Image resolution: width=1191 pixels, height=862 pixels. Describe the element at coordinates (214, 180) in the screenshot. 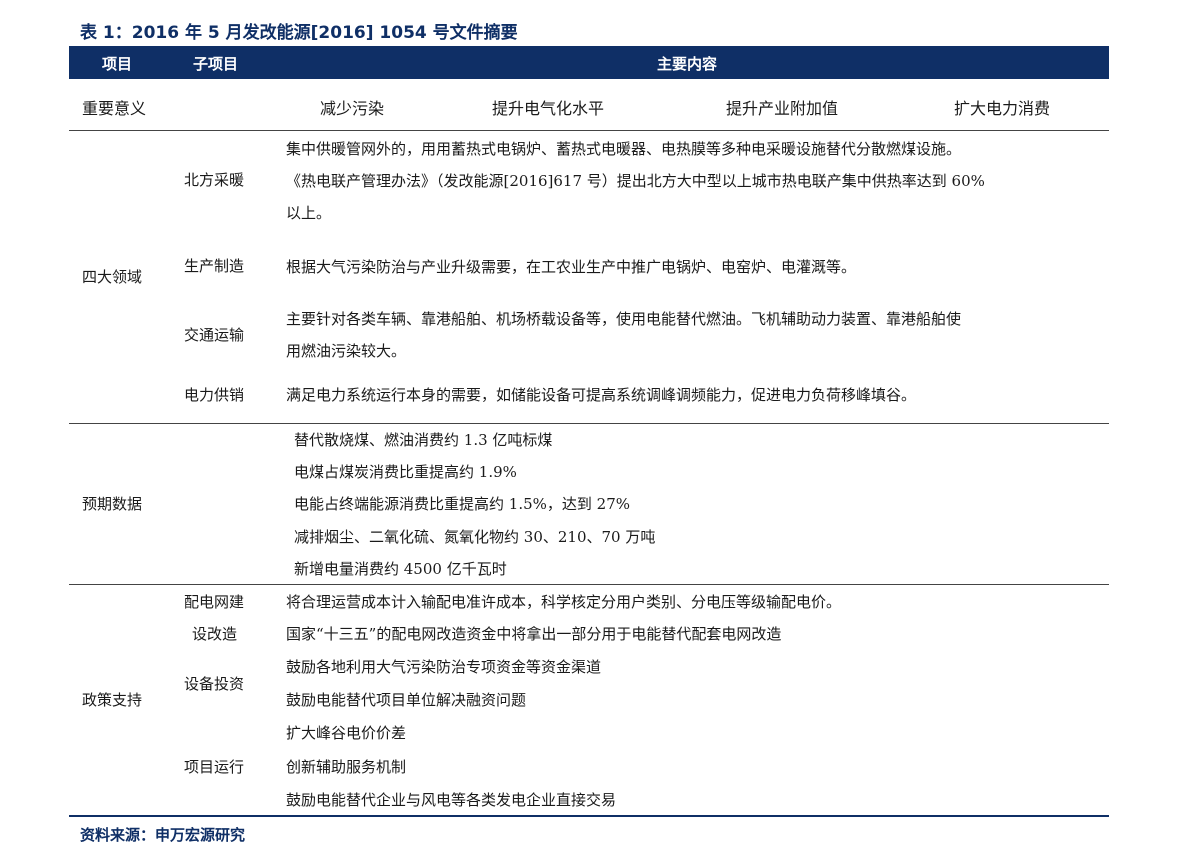

I see `subitem-heating: 北方采暖` at that location.